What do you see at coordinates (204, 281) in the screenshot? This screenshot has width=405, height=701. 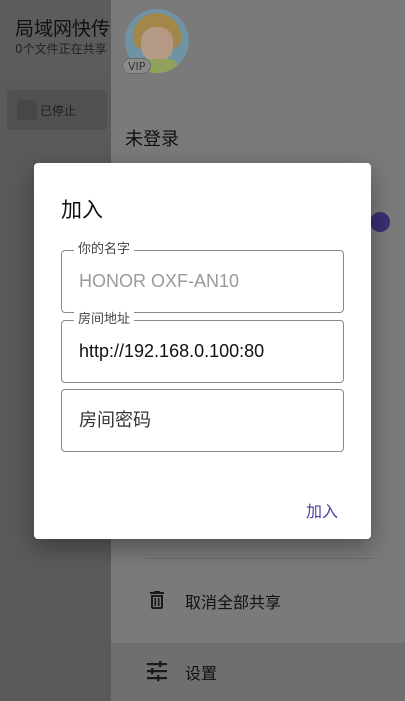 I see `name-input` at bounding box center [204, 281].